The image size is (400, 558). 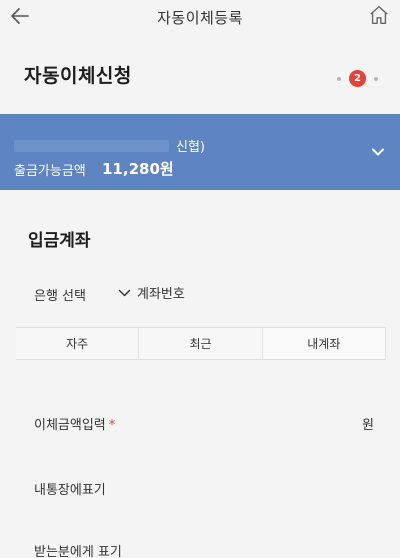 What do you see at coordinates (70, 425) in the screenshot?
I see `transfer-amount-label: 이체금액입력` at bounding box center [70, 425].